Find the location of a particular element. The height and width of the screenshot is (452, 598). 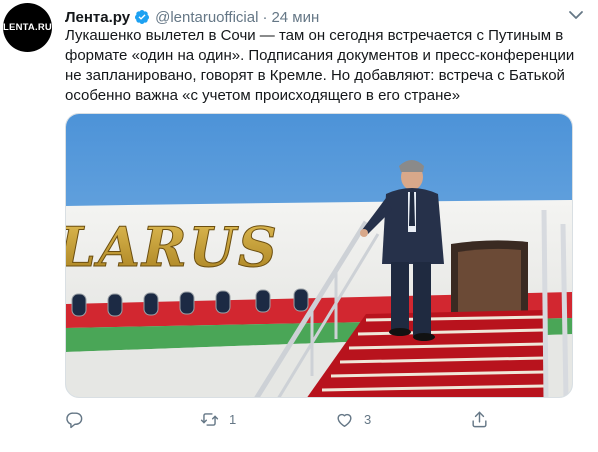

reply-icon is located at coordinates (74, 419).